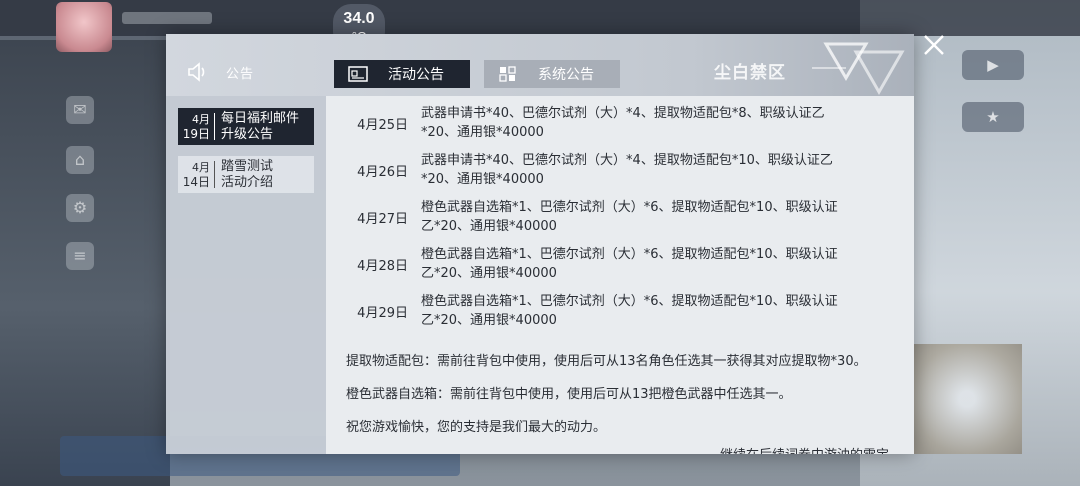 The height and width of the screenshot is (486, 1080). I want to click on cut-off-text: 继续在后续词卷中游油的雪宝, so click(804, 449).